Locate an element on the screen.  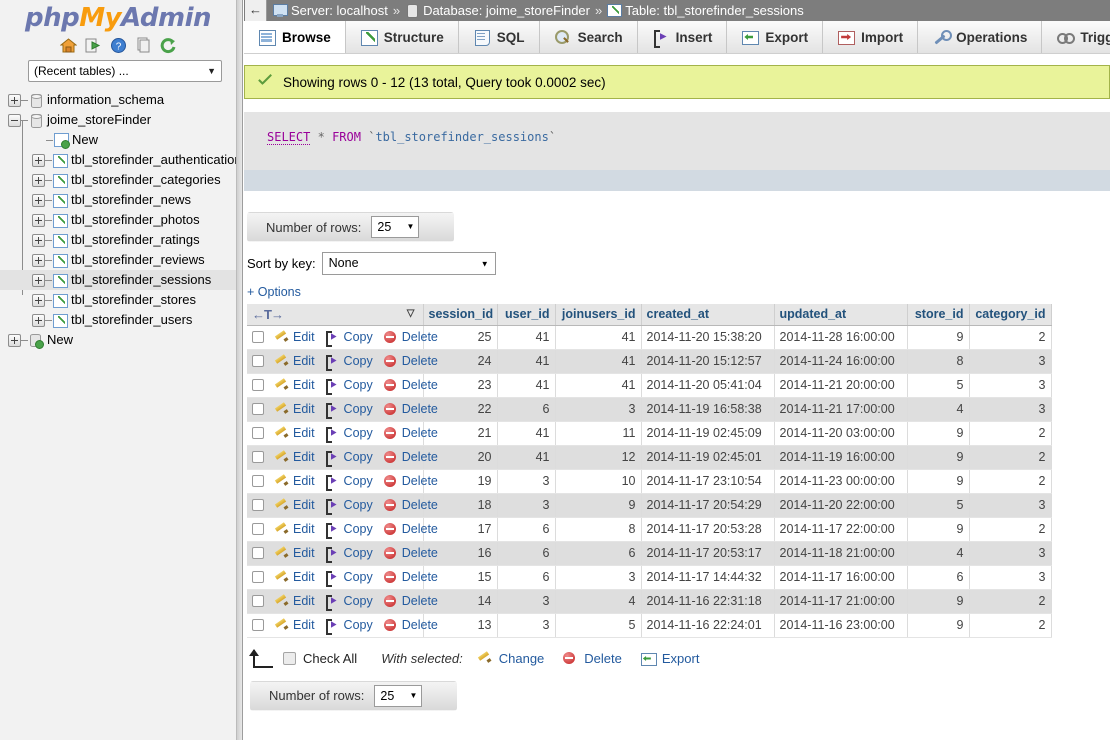
cell-store-id: 5 is located at coordinates (938, 385).